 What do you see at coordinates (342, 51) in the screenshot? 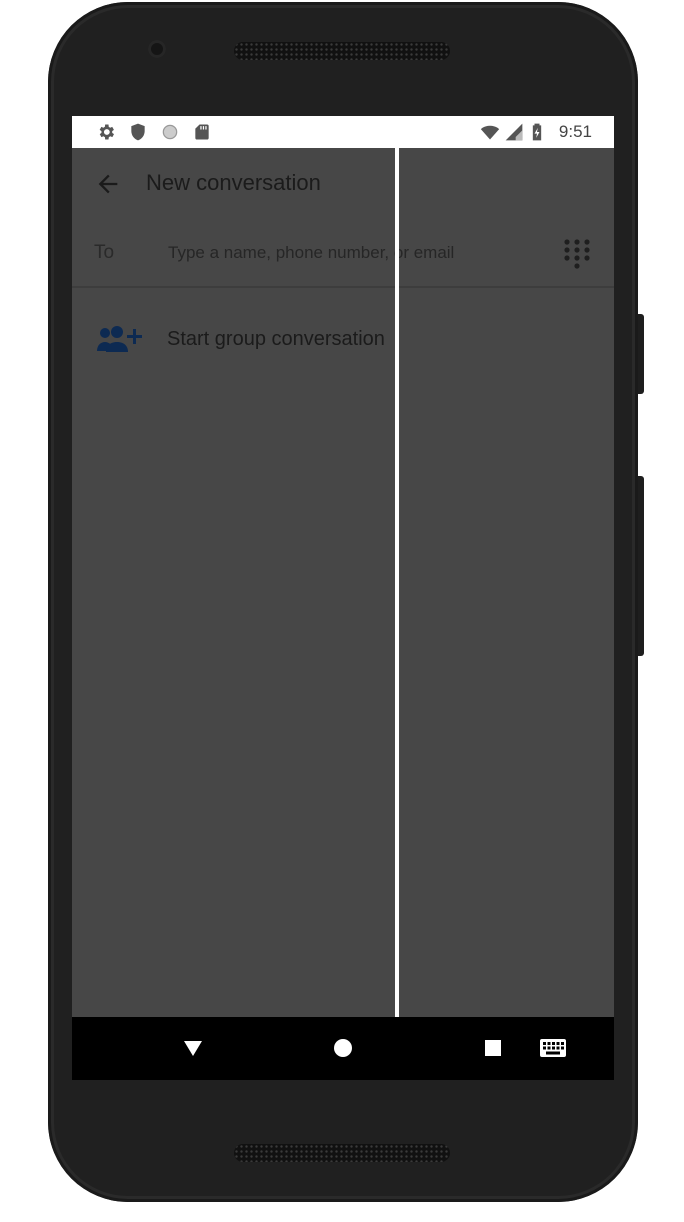
I see `top-speaker` at bounding box center [342, 51].